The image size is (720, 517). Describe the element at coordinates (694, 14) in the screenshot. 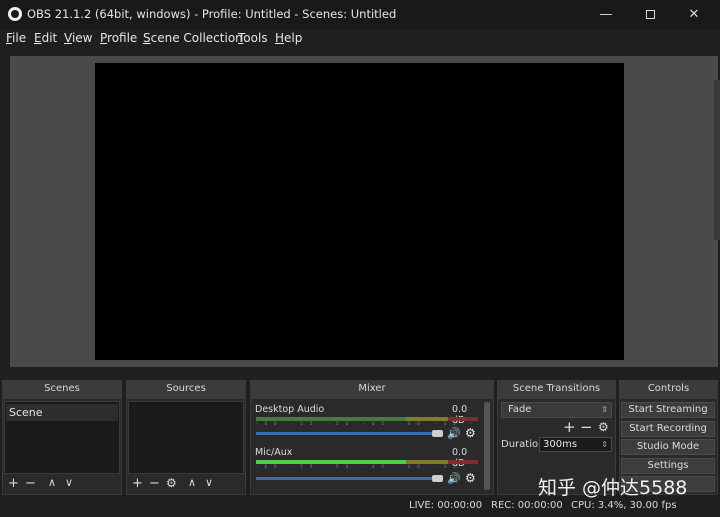

I see `close-button: ✕` at that location.